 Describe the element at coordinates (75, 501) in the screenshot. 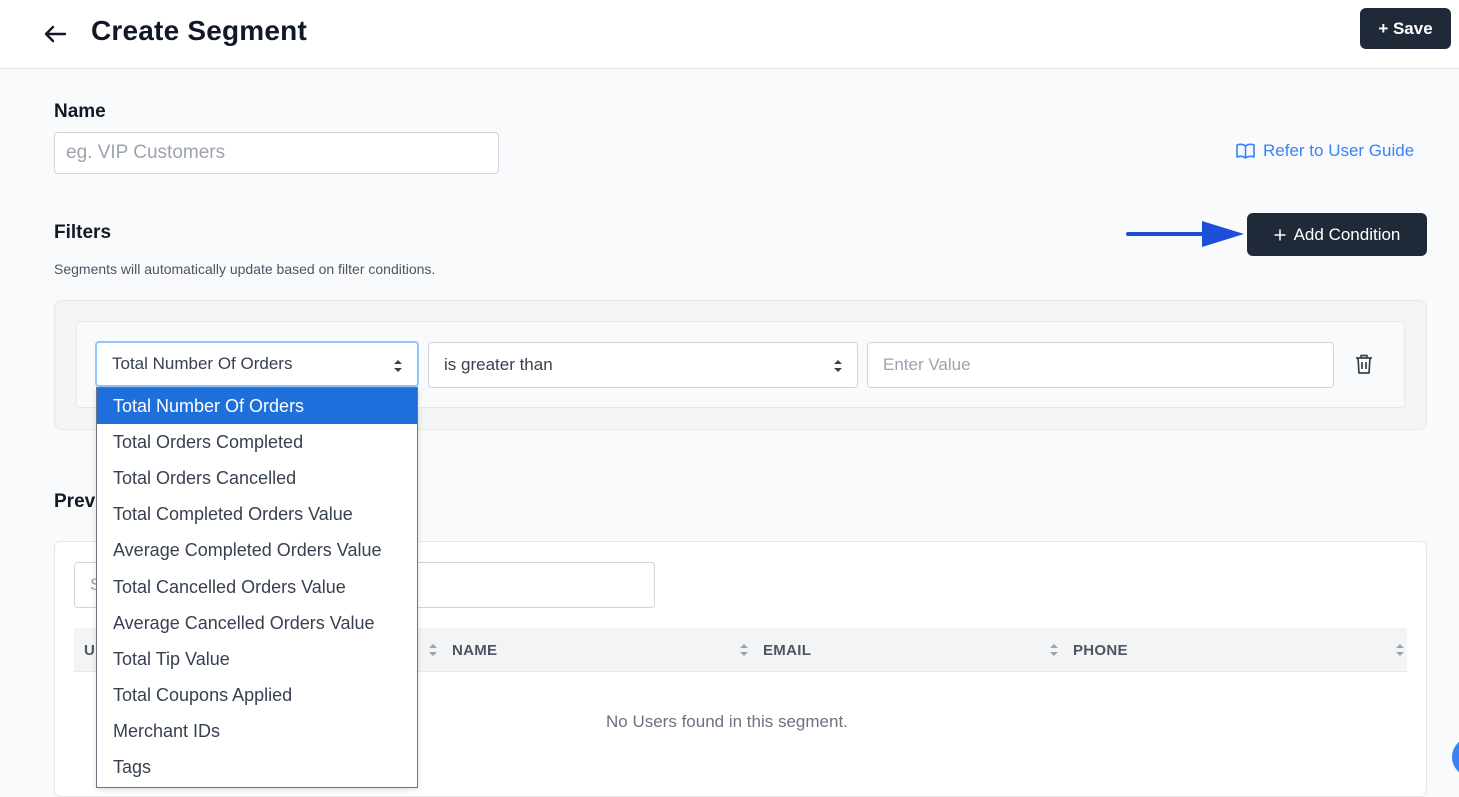

I see `preview-label: Prev` at that location.